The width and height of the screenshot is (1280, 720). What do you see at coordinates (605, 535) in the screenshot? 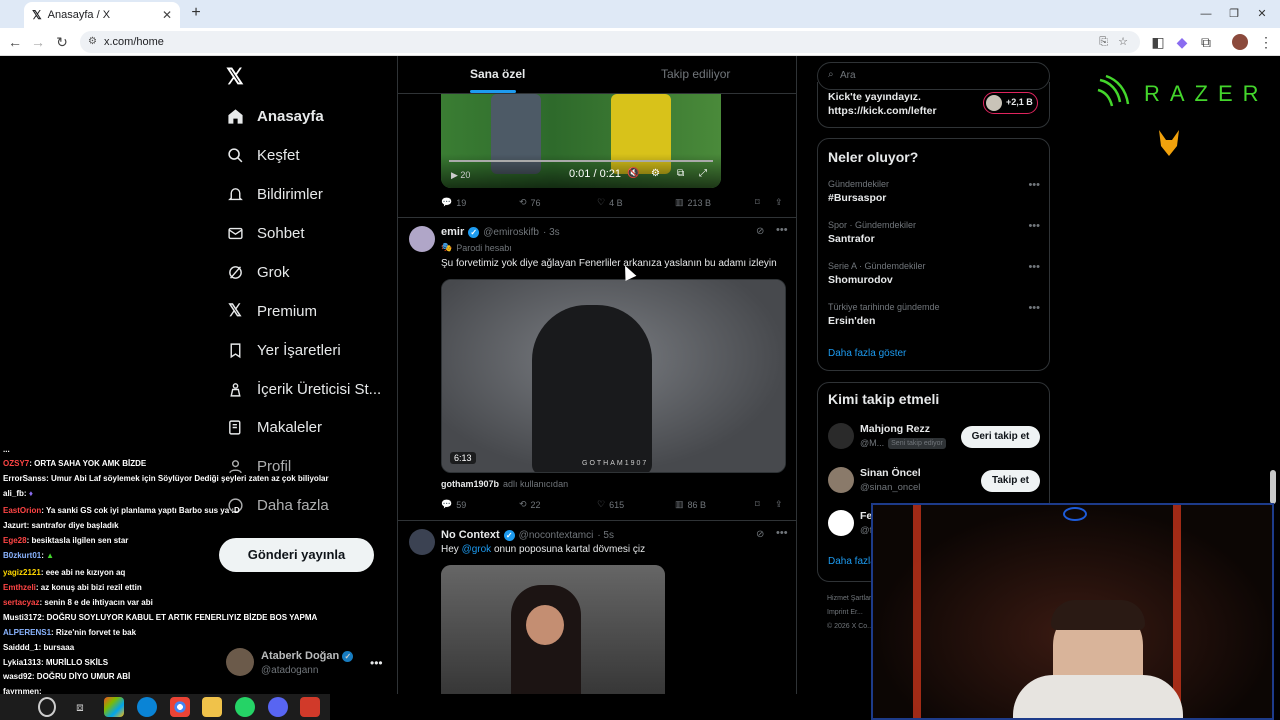
I see `post-time: · 5s` at bounding box center [605, 535].